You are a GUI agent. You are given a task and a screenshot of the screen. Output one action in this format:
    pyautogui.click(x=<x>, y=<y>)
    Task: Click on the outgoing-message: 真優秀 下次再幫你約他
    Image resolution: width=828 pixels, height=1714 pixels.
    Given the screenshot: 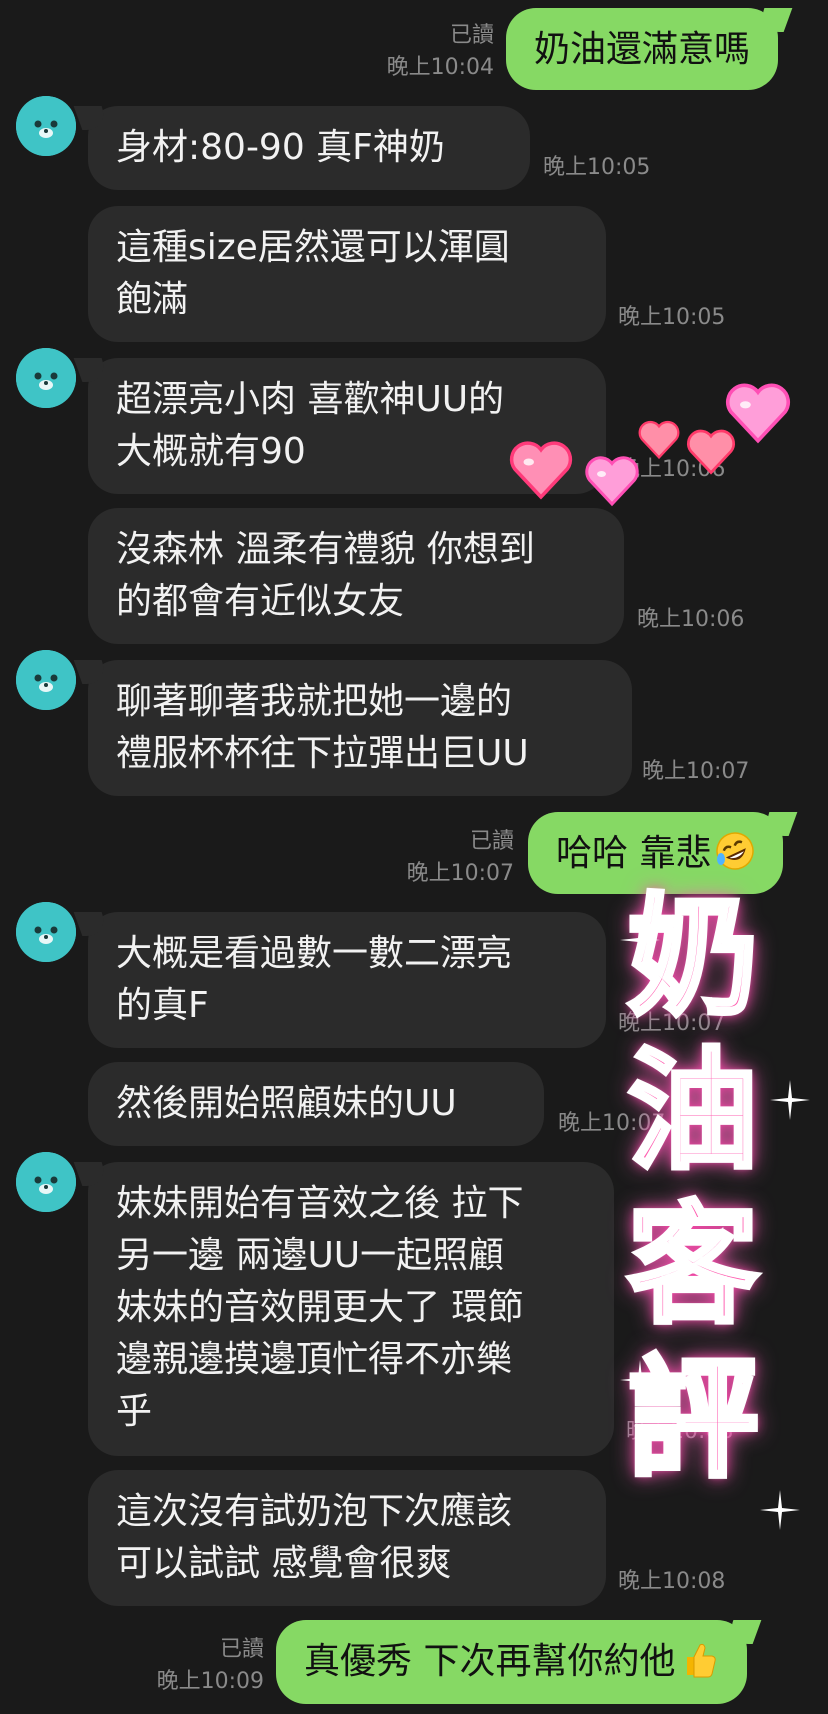 What is the action you would take?
    pyautogui.click(x=512, y=1662)
    